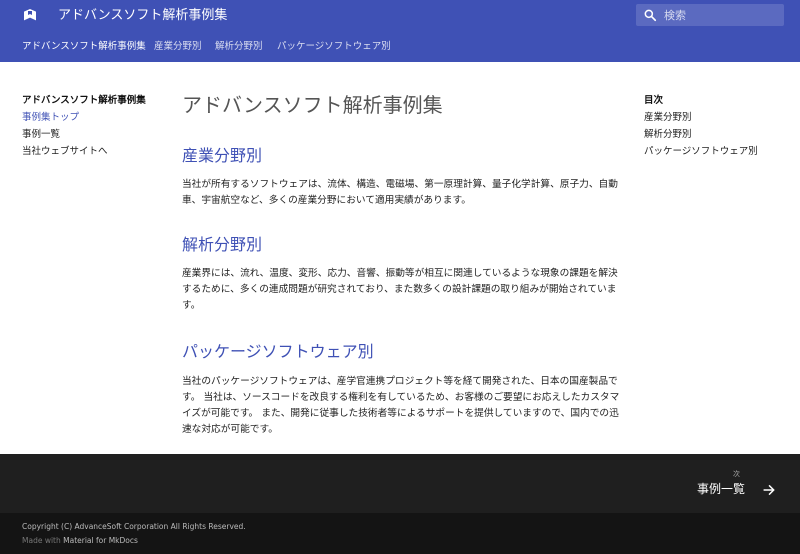  What do you see at coordinates (41, 540) in the screenshot?
I see `made-with-prefix: Made with` at bounding box center [41, 540].